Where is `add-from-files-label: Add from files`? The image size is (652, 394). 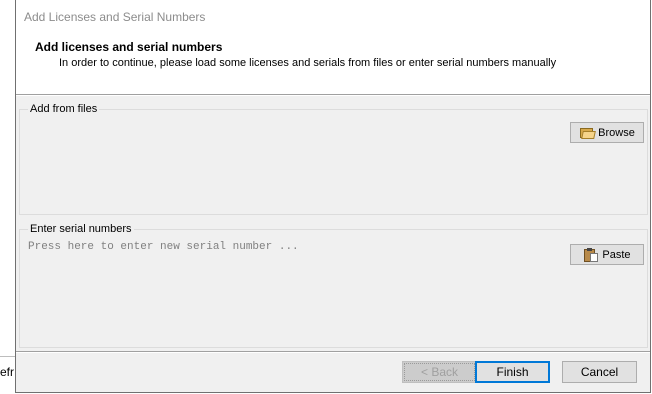 add-from-files-label: Add from files is located at coordinates (64, 109).